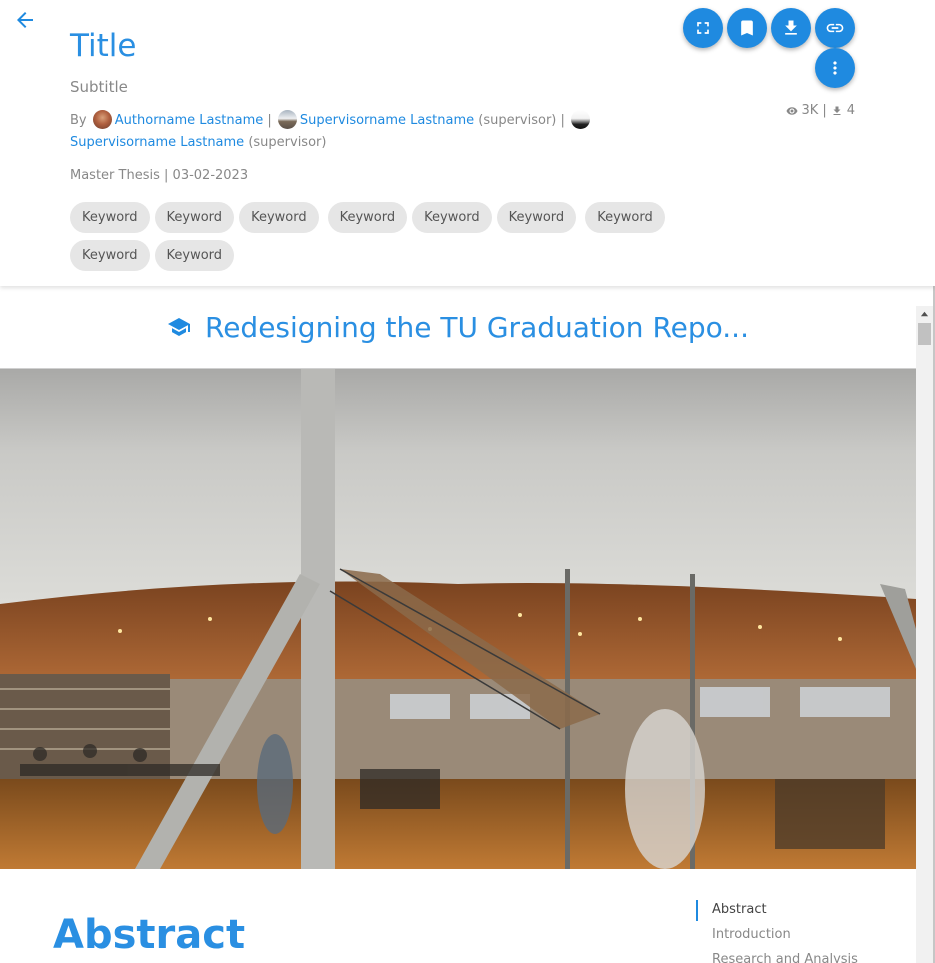  I want to click on page-subtitle: Subtitle, so click(99, 87).